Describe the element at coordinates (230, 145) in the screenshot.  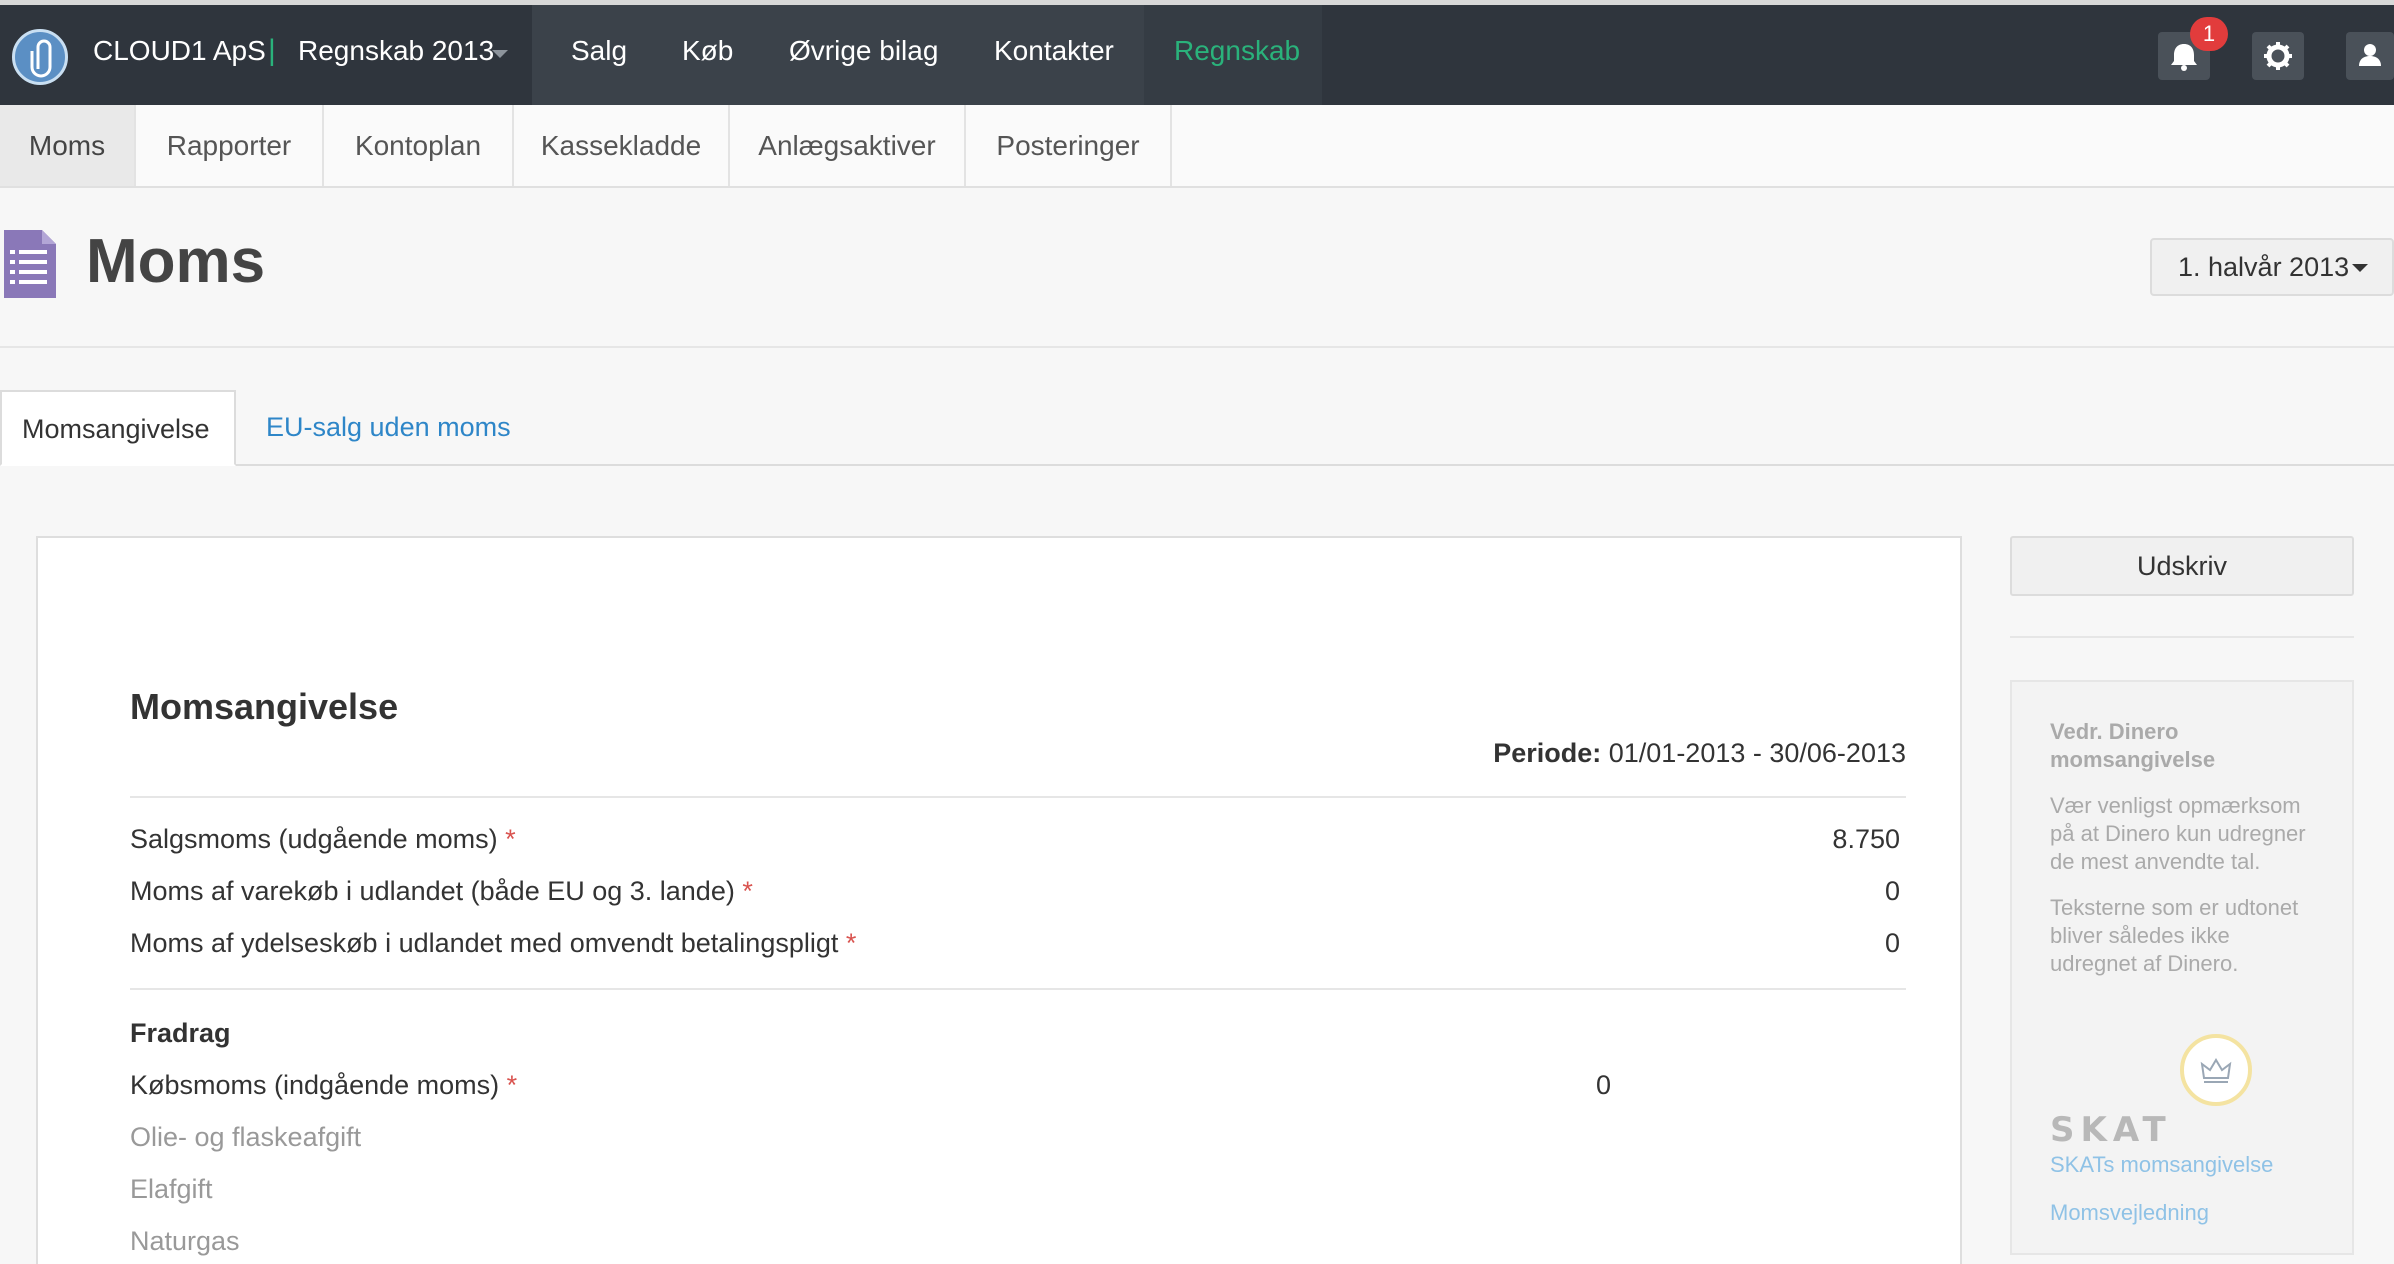
I see `subtab-rapporter: Rapporter` at that location.